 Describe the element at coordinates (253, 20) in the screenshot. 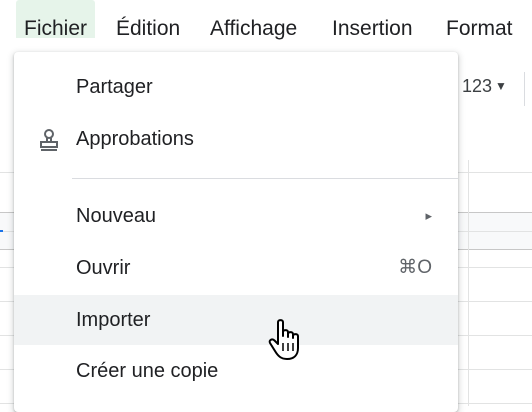

I see `menu-affichage: Affichage` at that location.